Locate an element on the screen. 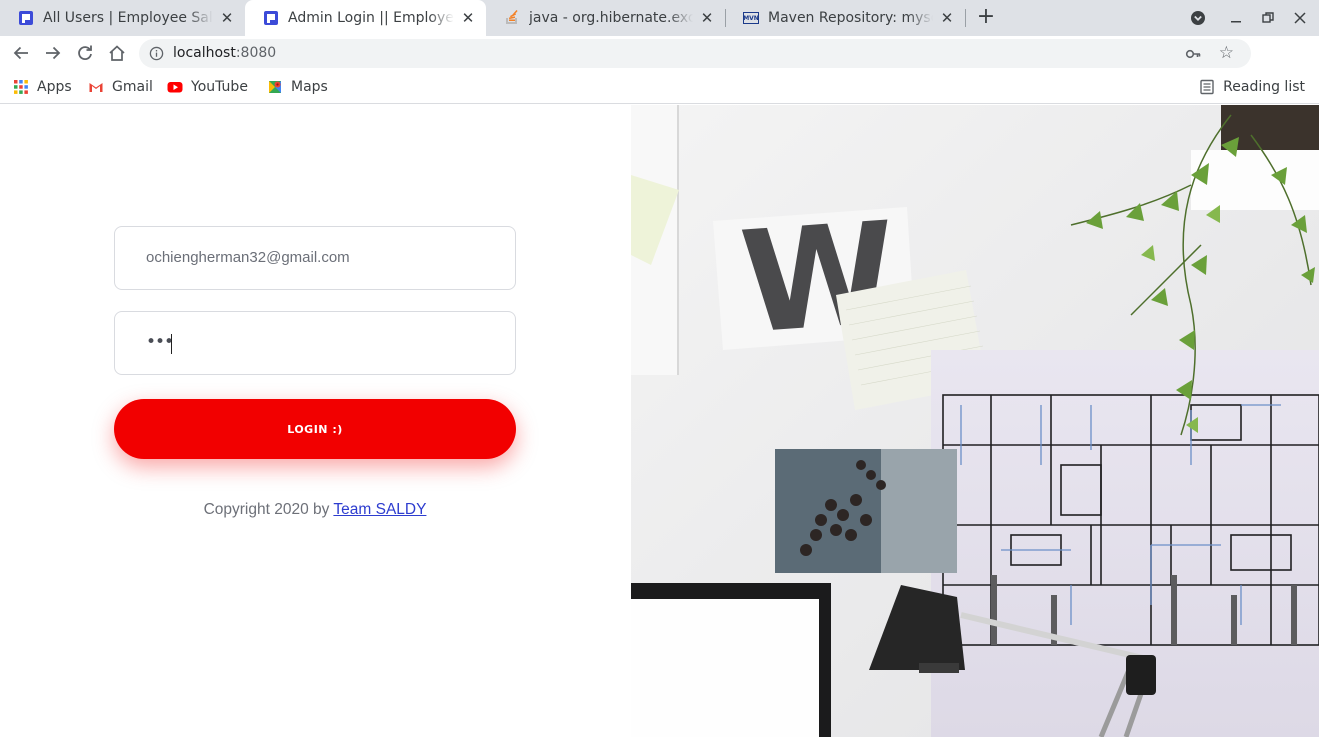 Image resolution: width=1319 pixels, height=737 pixels. tab-title: Maven Repository: mysql is located at coordinates (850, 18).